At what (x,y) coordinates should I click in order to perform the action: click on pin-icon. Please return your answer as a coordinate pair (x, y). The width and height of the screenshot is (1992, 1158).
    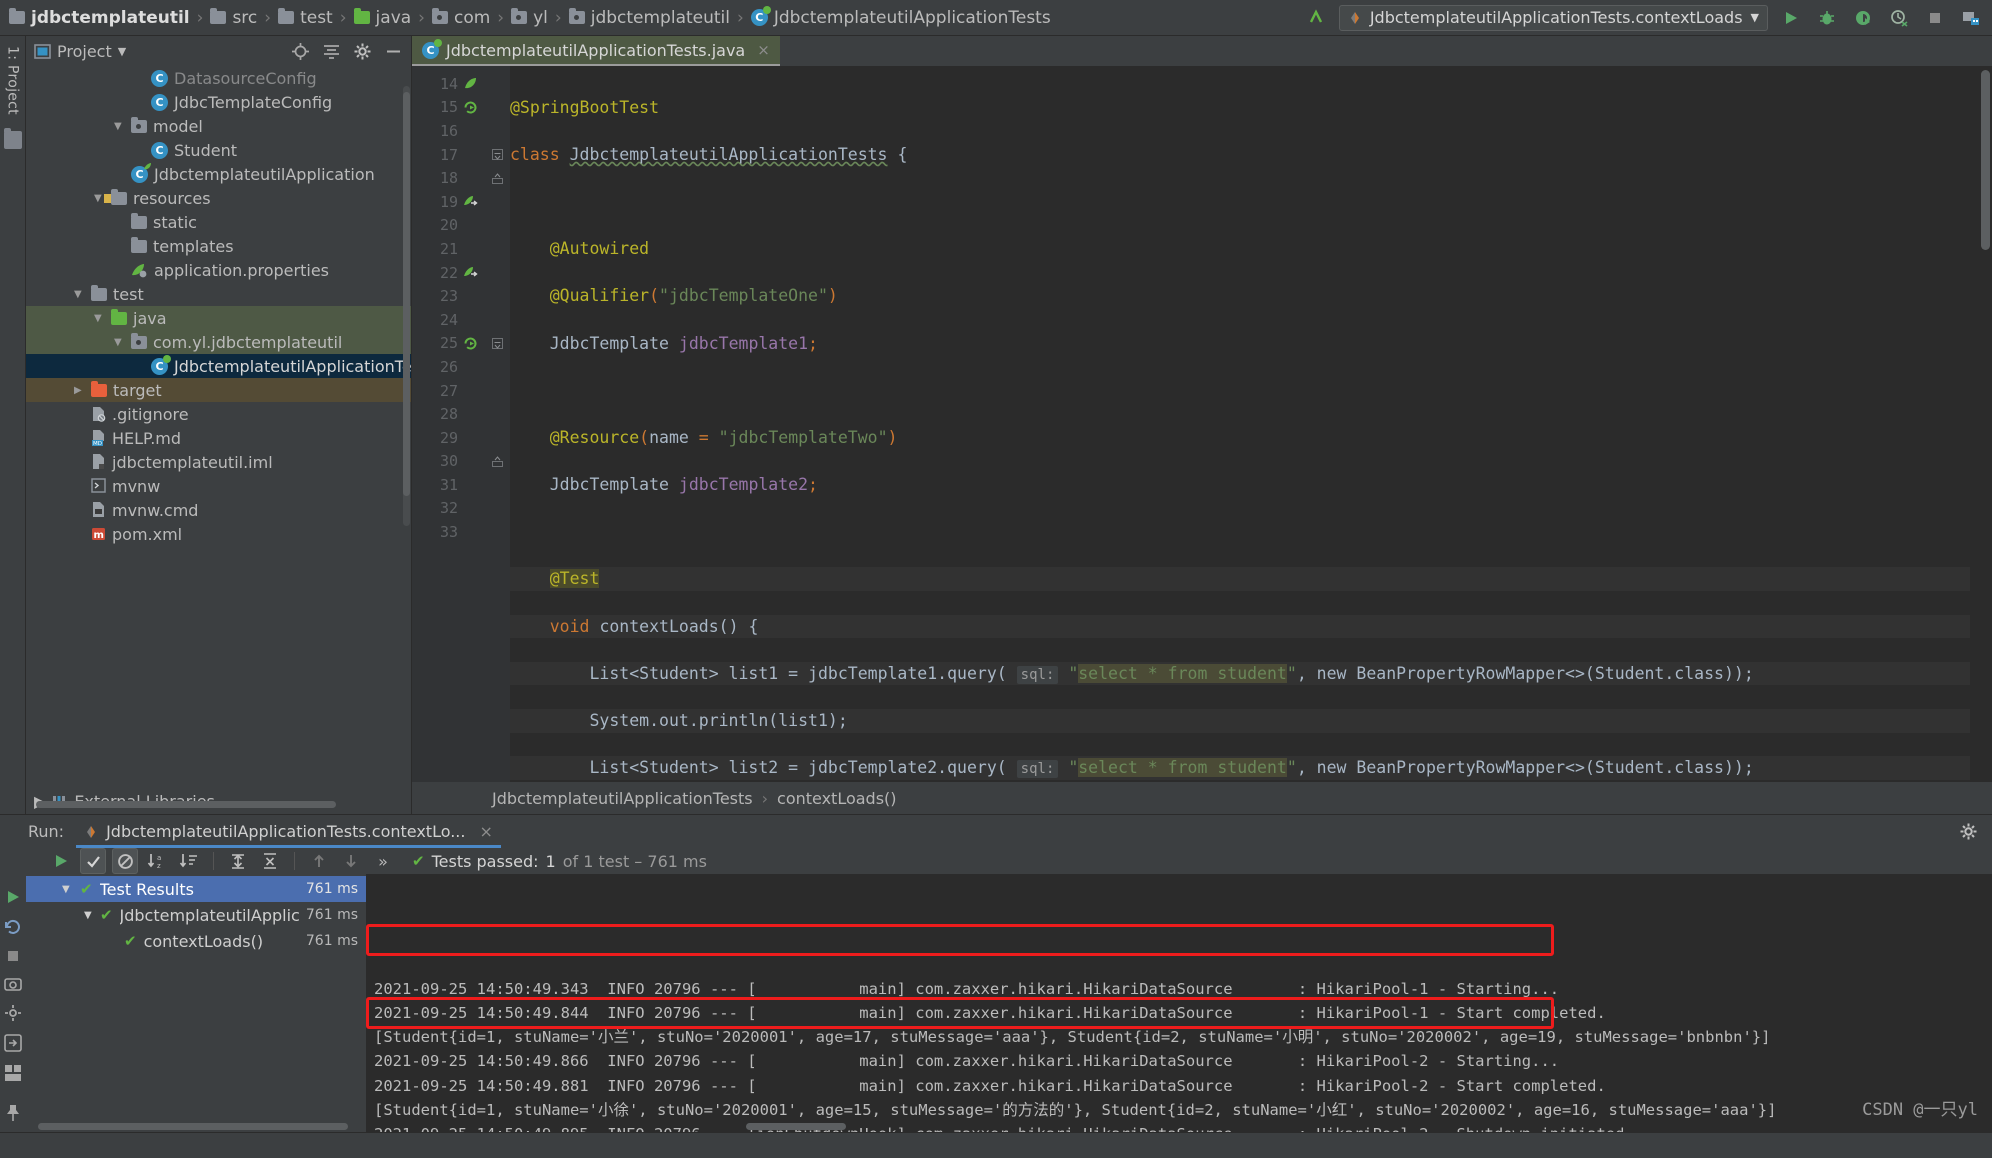
    Looking at the image, I should click on (13, 1113).